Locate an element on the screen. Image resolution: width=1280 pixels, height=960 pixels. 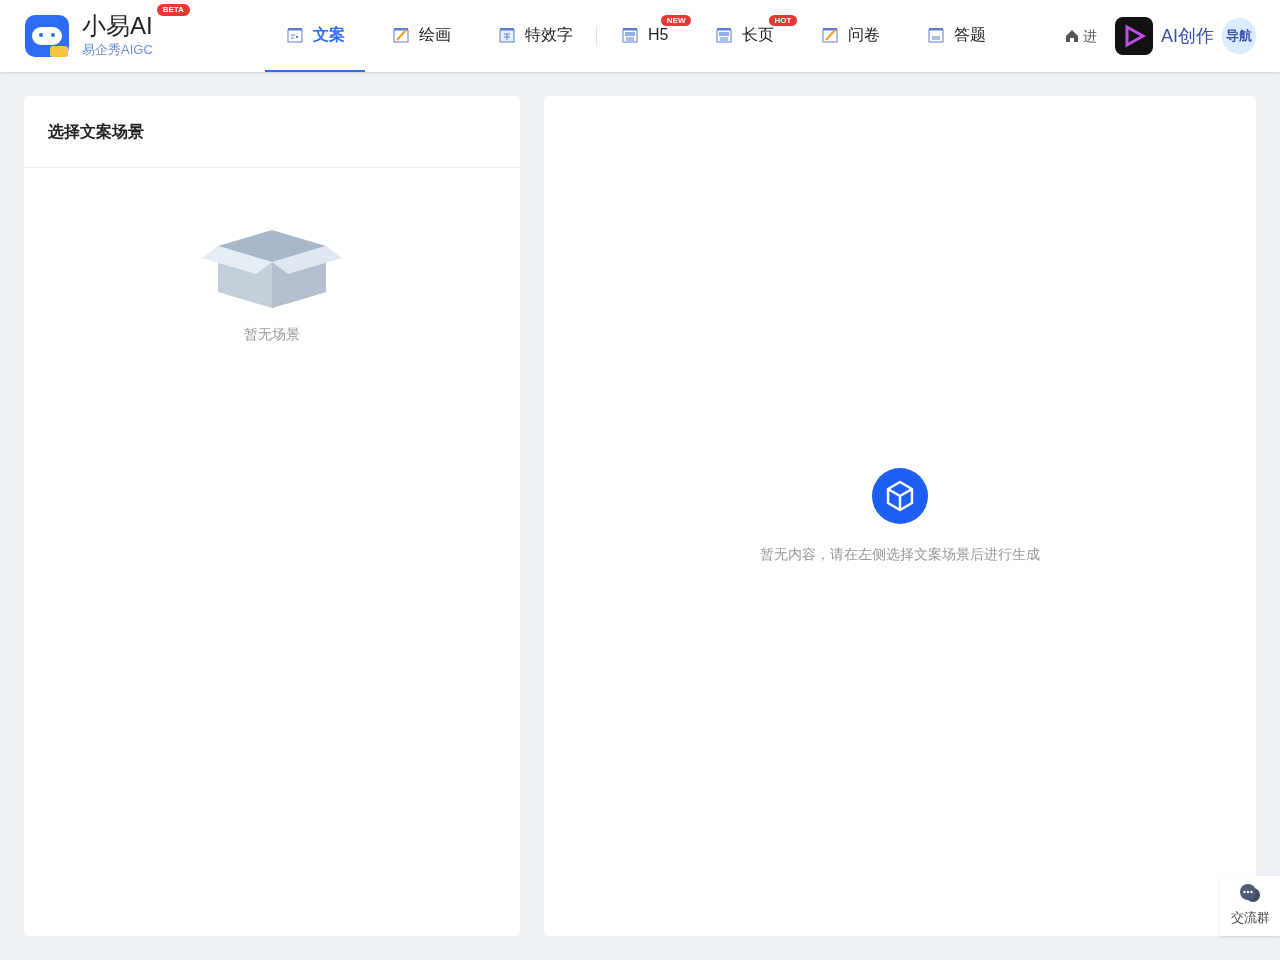
overlay-logo: AI创作 导航 is located at coordinates (1185, 36).